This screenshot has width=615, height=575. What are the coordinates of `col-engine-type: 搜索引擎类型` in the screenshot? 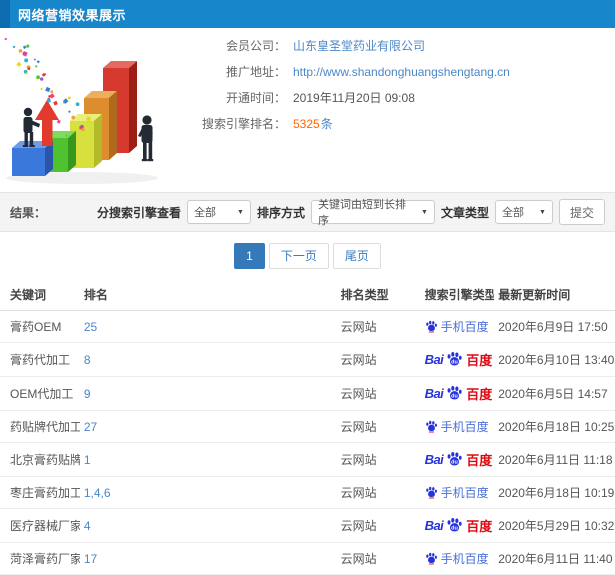 It's located at (457, 295).